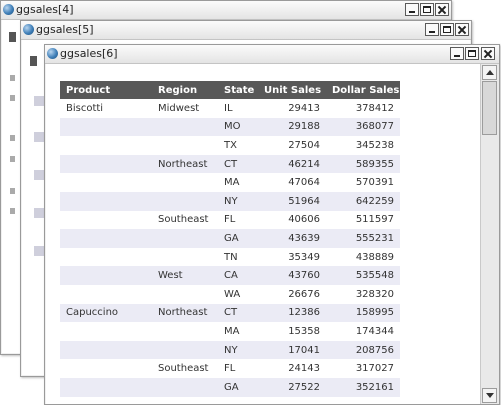 This screenshot has width=501, height=405. Describe the element at coordinates (238, 90) in the screenshot. I see `column-header: State` at that location.